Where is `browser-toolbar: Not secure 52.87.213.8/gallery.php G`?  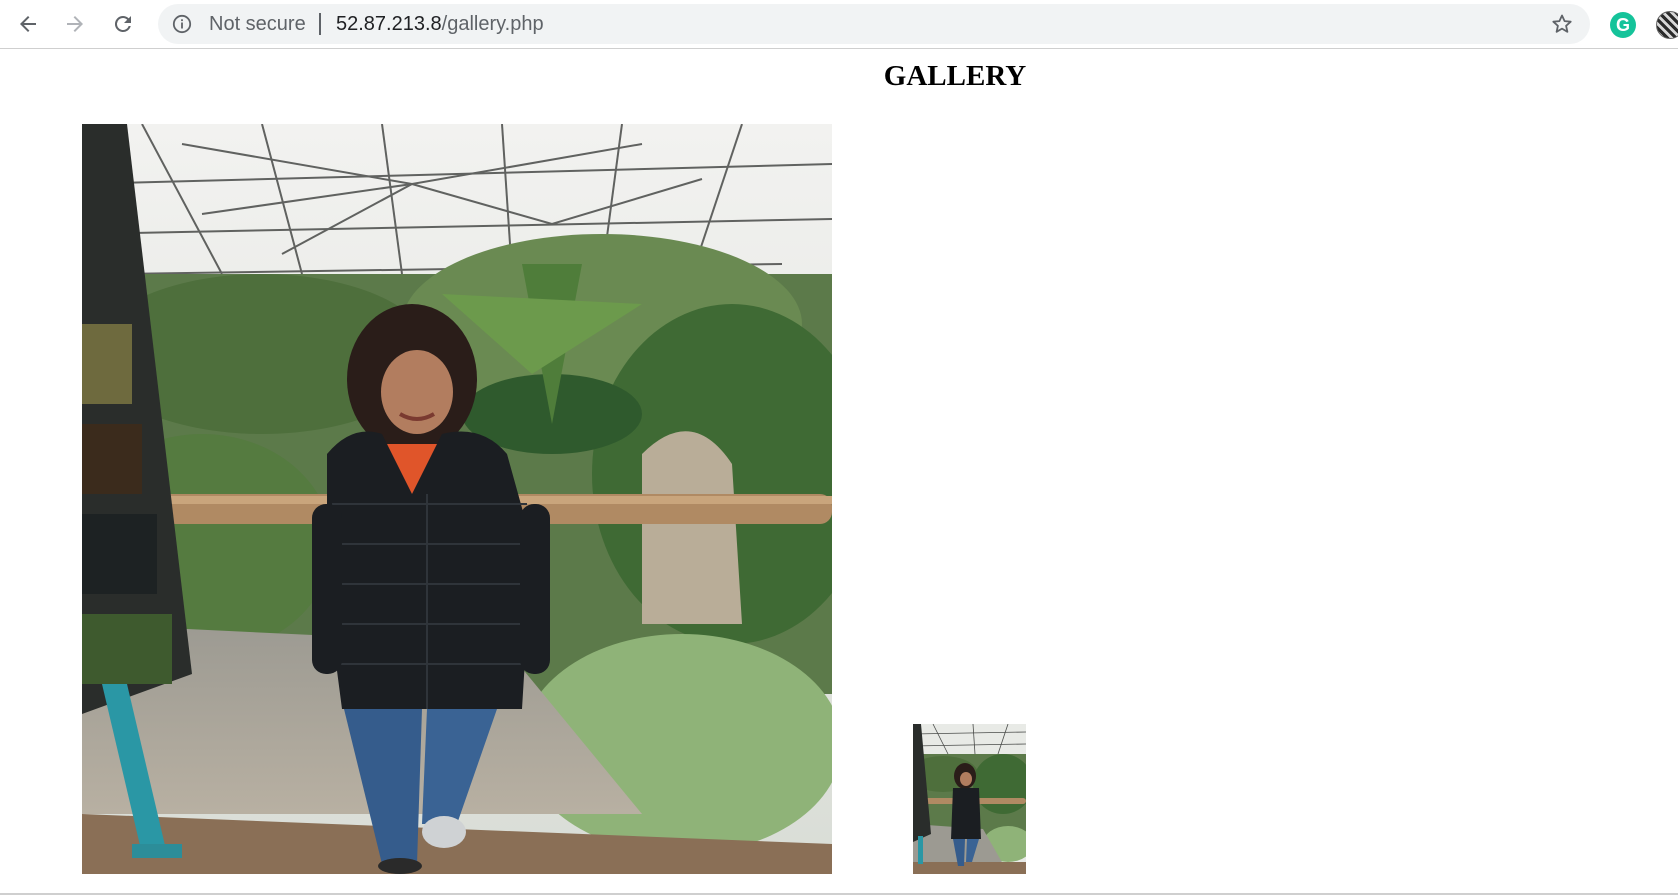
browser-toolbar: Not secure 52.87.213.8/gallery.php G is located at coordinates (839, 24).